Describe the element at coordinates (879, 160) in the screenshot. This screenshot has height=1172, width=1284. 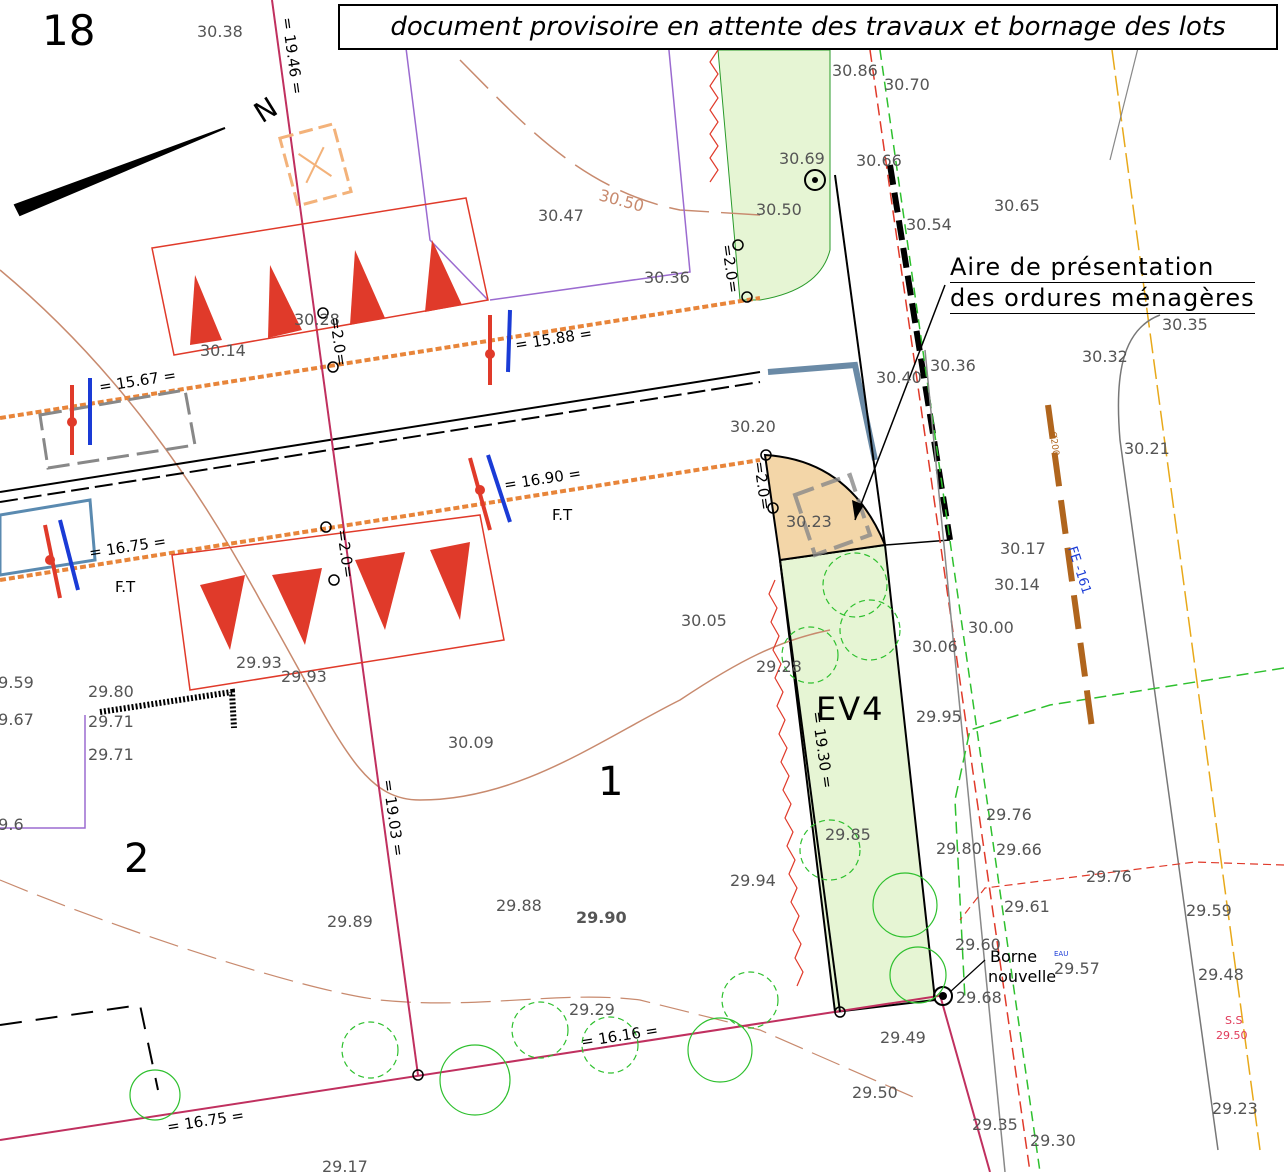
I see `elevation: 30.66` at that location.